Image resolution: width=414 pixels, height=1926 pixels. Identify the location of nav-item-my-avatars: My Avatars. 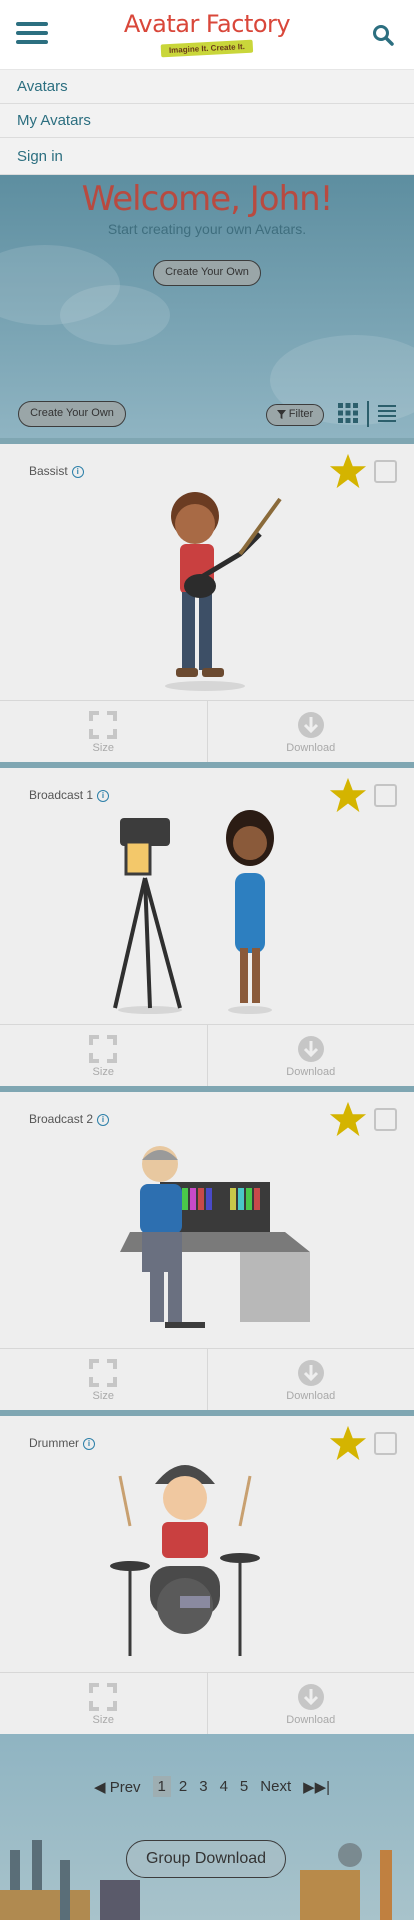
(207, 121).